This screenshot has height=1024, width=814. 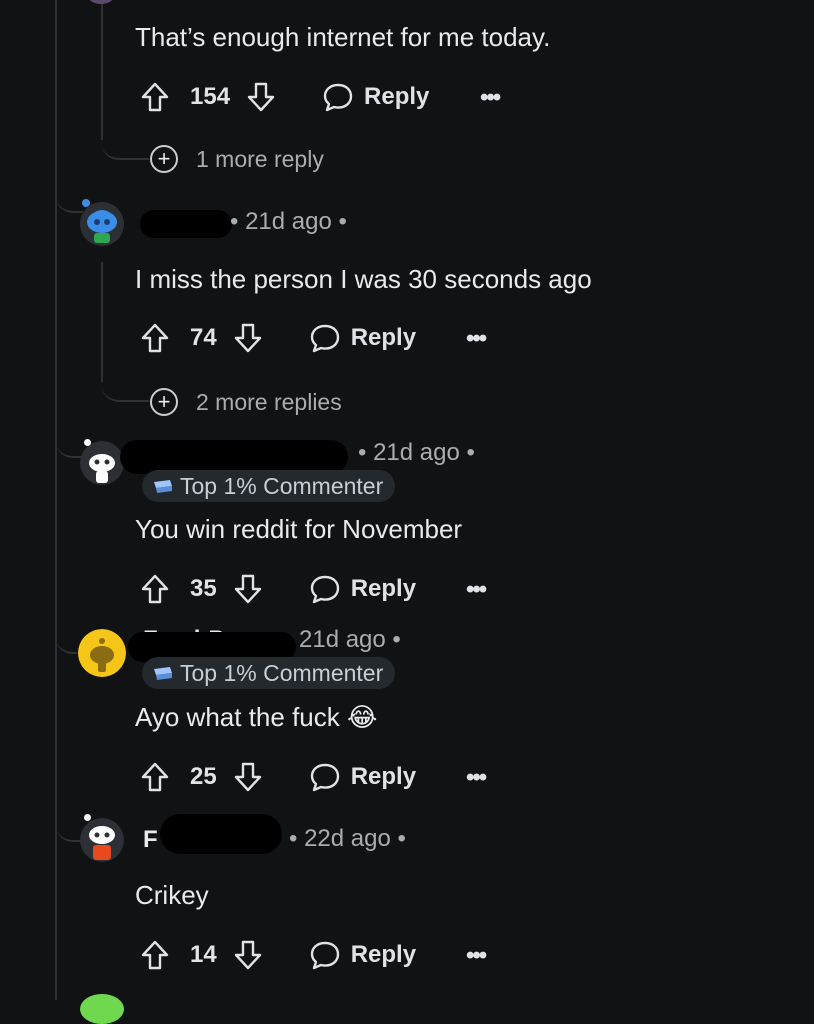 I want to click on more-replies-label: 2 more replies, so click(x=269, y=401).